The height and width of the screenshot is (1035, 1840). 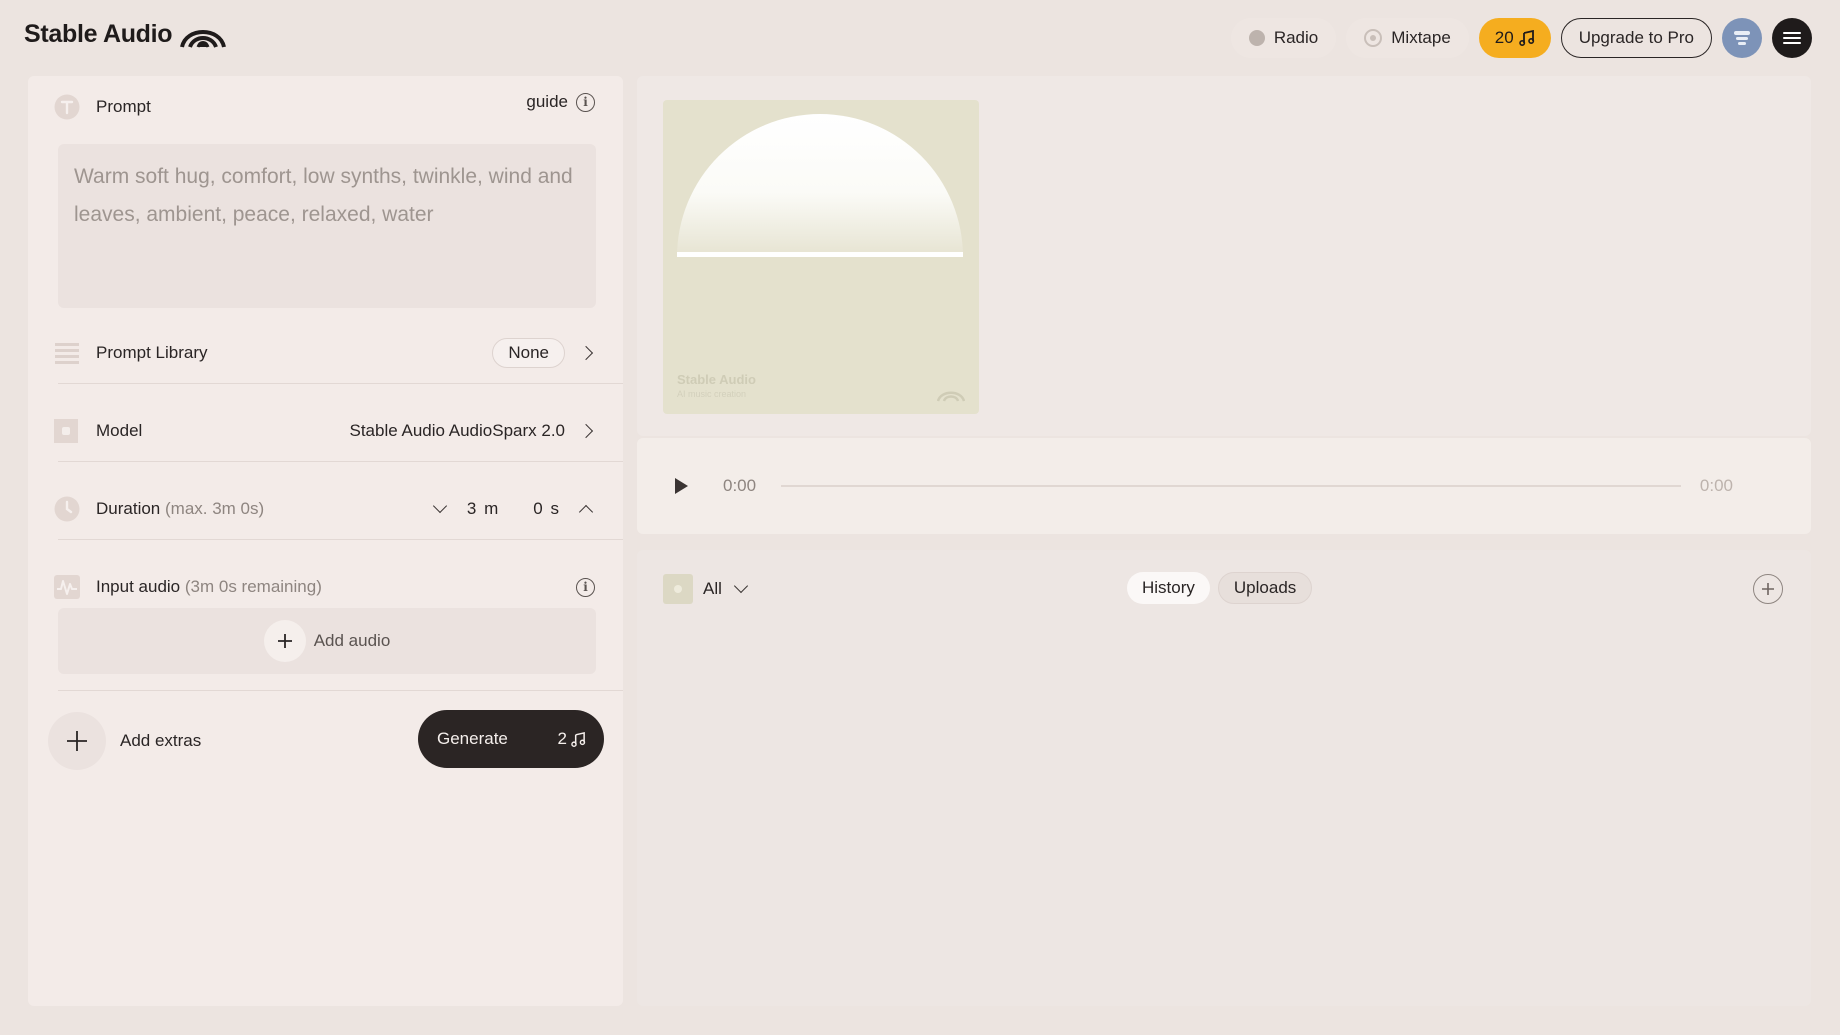 I want to click on prompt-label: Prompt, so click(x=123, y=106).